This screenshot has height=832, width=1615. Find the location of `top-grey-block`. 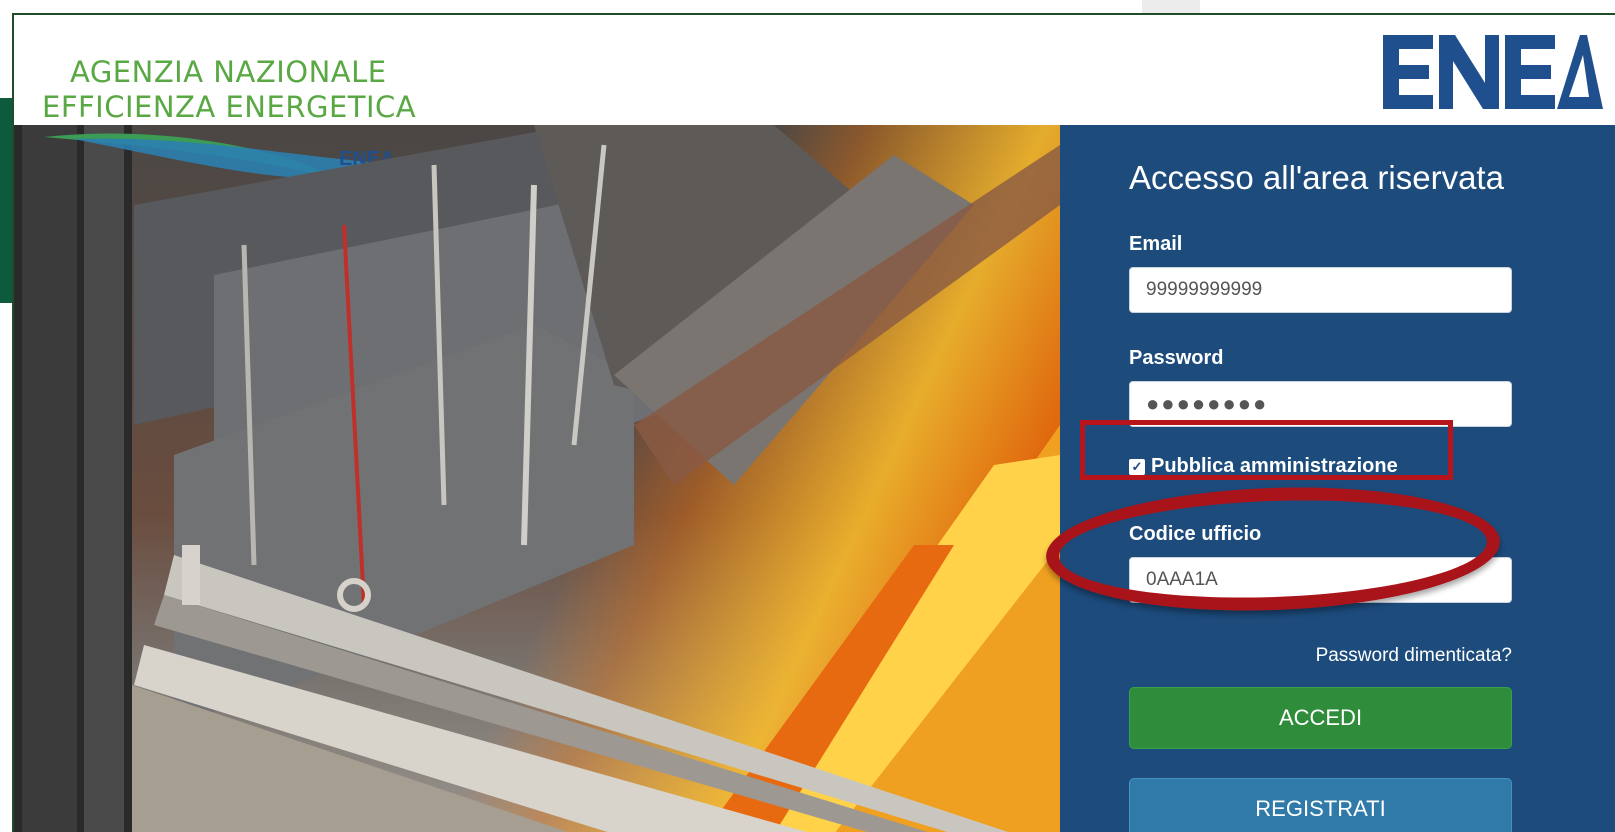

top-grey-block is located at coordinates (1171, 7).